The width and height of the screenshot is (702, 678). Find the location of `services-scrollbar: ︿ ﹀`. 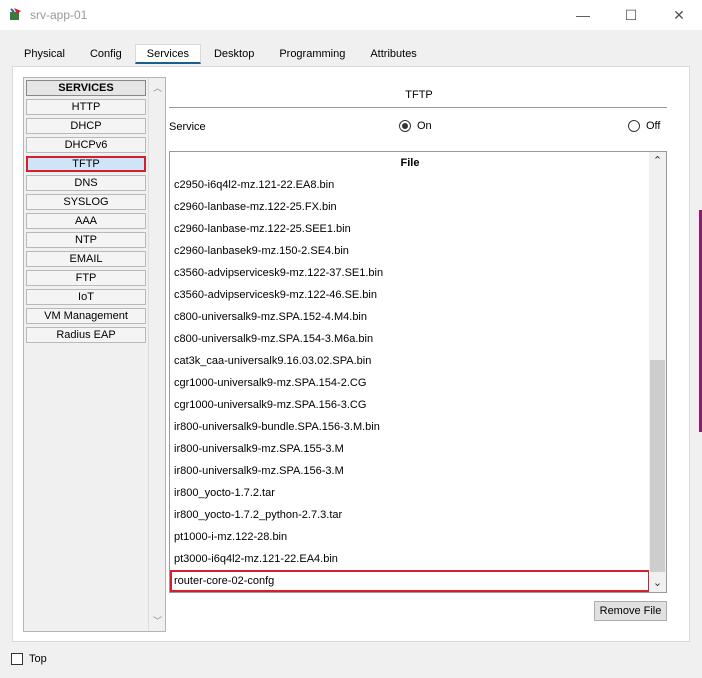

services-scrollbar: ︿ ﹀ is located at coordinates (156, 354).